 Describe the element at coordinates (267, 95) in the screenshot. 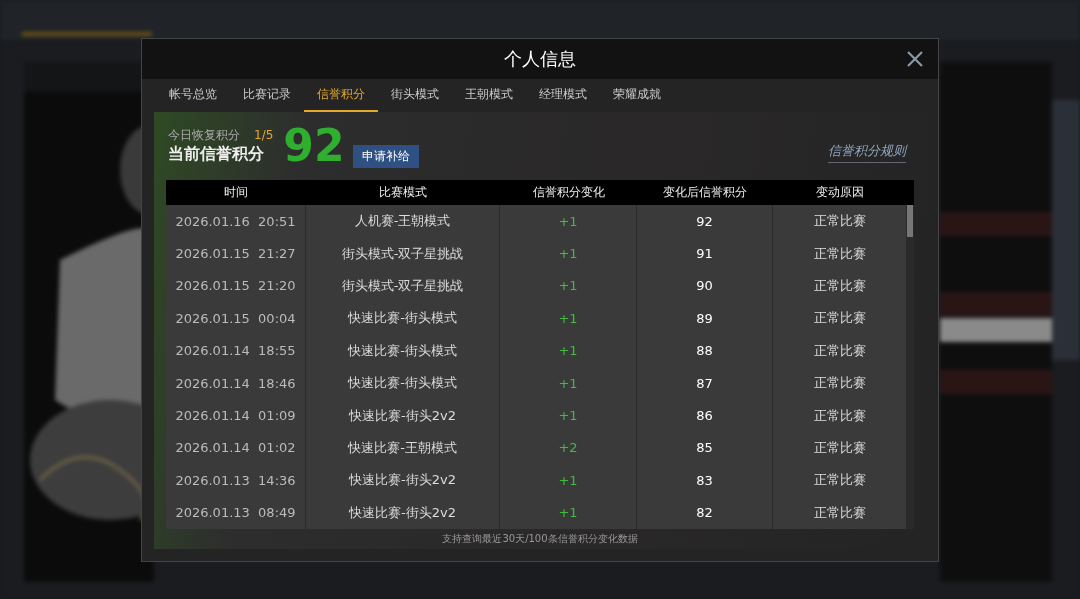

I see `tab: 比赛记录` at that location.